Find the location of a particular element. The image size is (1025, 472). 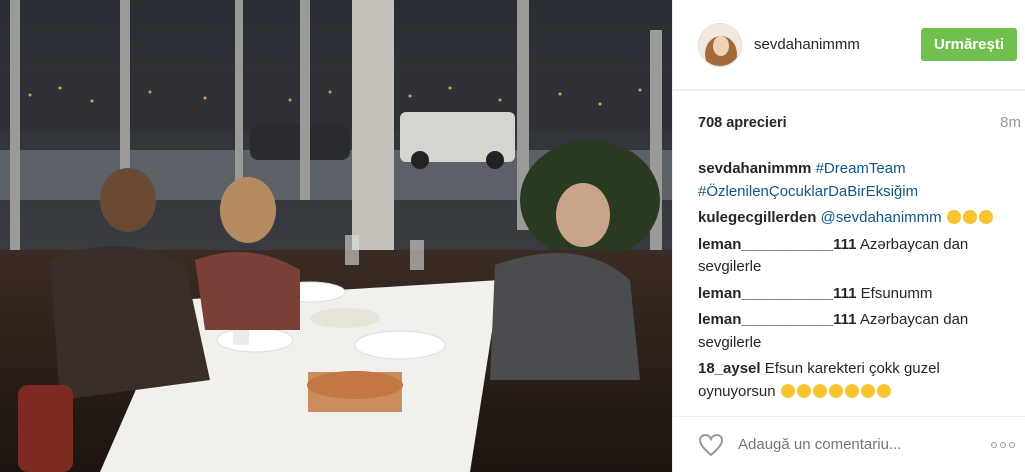

avatar is located at coordinates (720, 44).